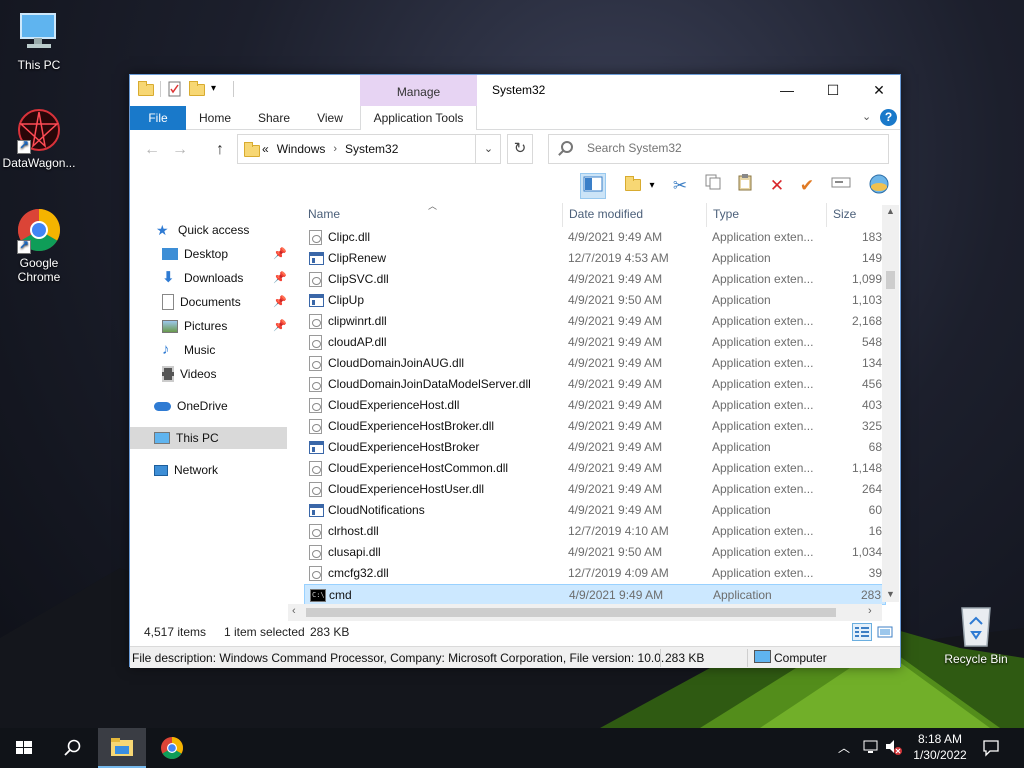 Image resolution: width=1024 pixels, height=768 pixels. Describe the element at coordinates (652, 186) in the screenshot. I see `dropdown-icon: ▾` at that location.